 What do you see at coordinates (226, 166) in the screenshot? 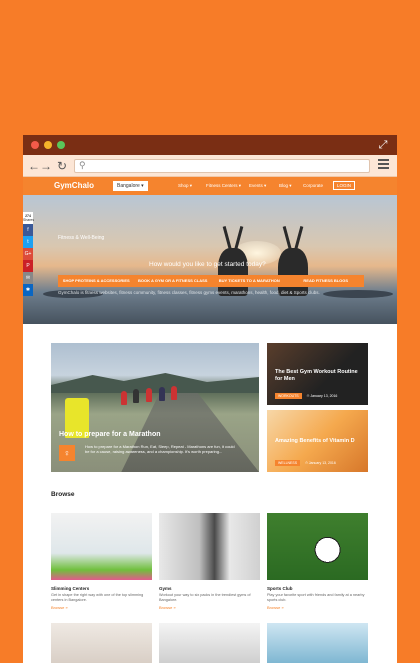
I see `url-input` at bounding box center [226, 166].